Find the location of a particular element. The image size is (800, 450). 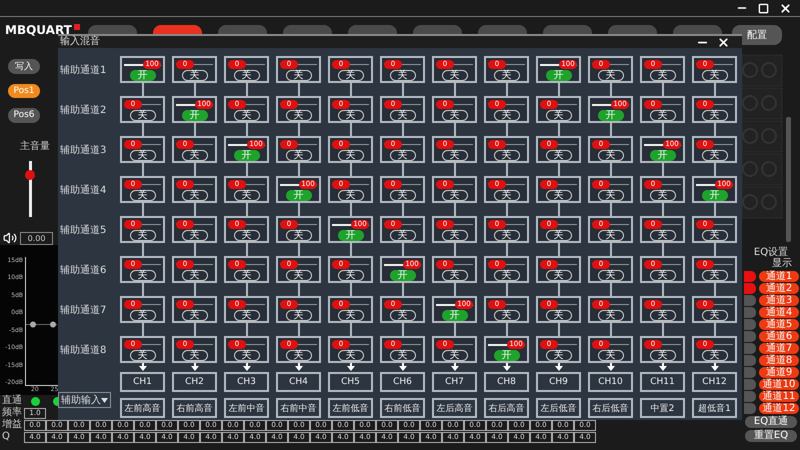

status-dot is located at coordinates (35, 401).